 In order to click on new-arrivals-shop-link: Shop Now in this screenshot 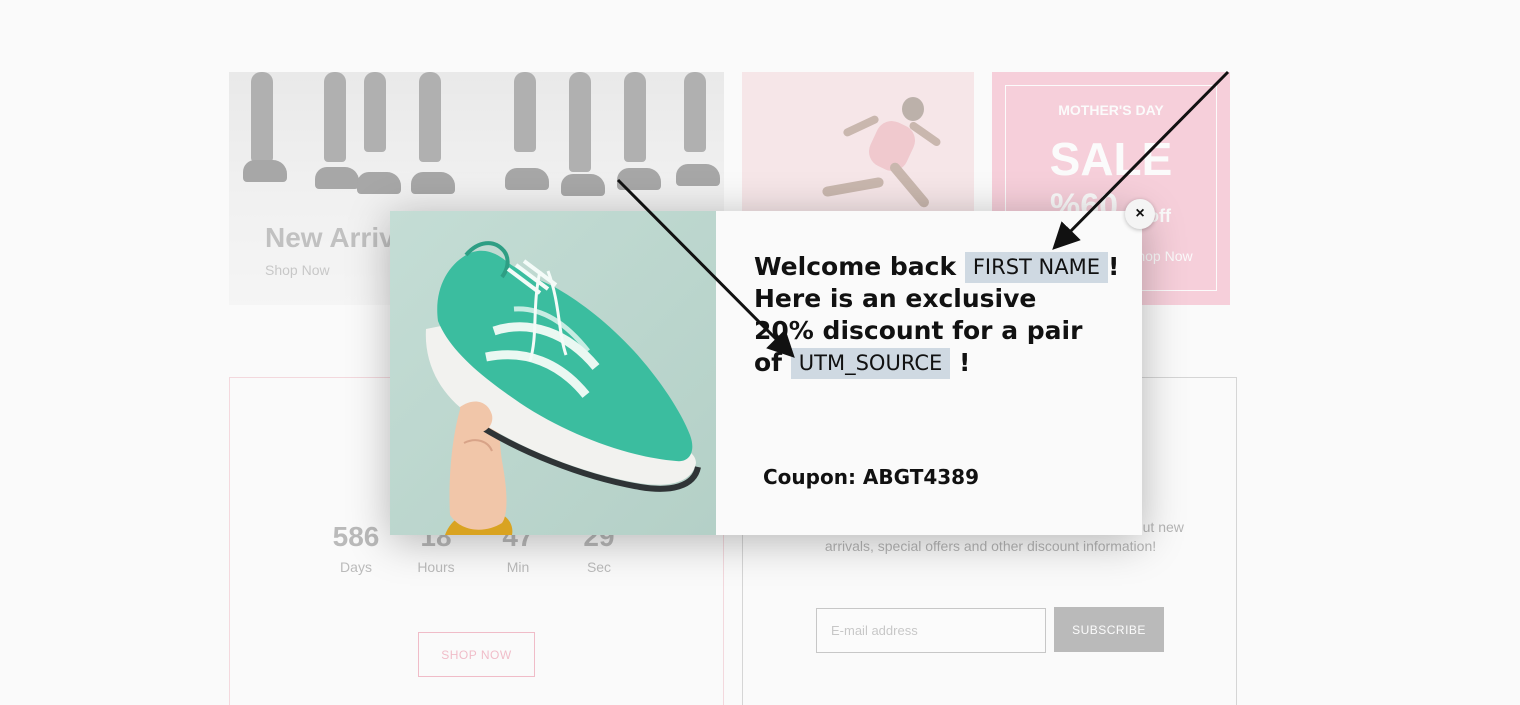, I will do `click(297, 270)`.